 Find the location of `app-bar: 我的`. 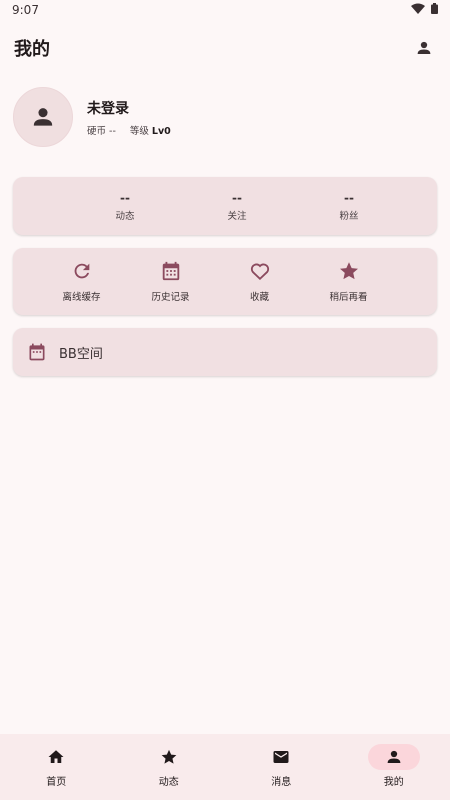

app-bar: 我的 is located at coordinates (225, 48).